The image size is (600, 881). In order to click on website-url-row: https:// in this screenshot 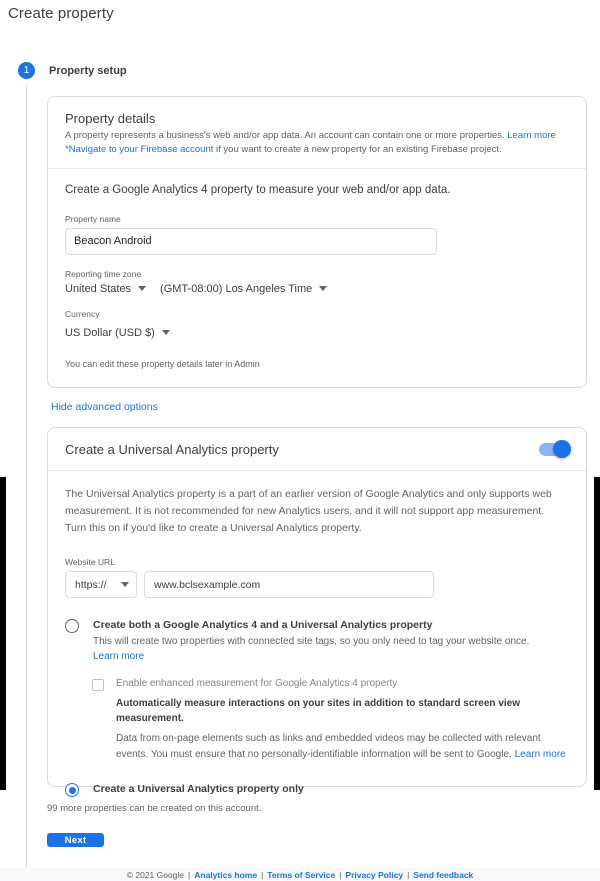, I will do `click(317, 584)`.